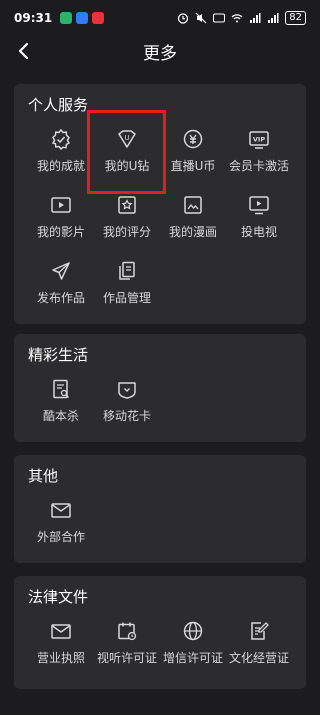  What do you see at coordinates (58, 105) in the screenshot?
I see `section-title: 个人服务` at bounding box center [58, 105].